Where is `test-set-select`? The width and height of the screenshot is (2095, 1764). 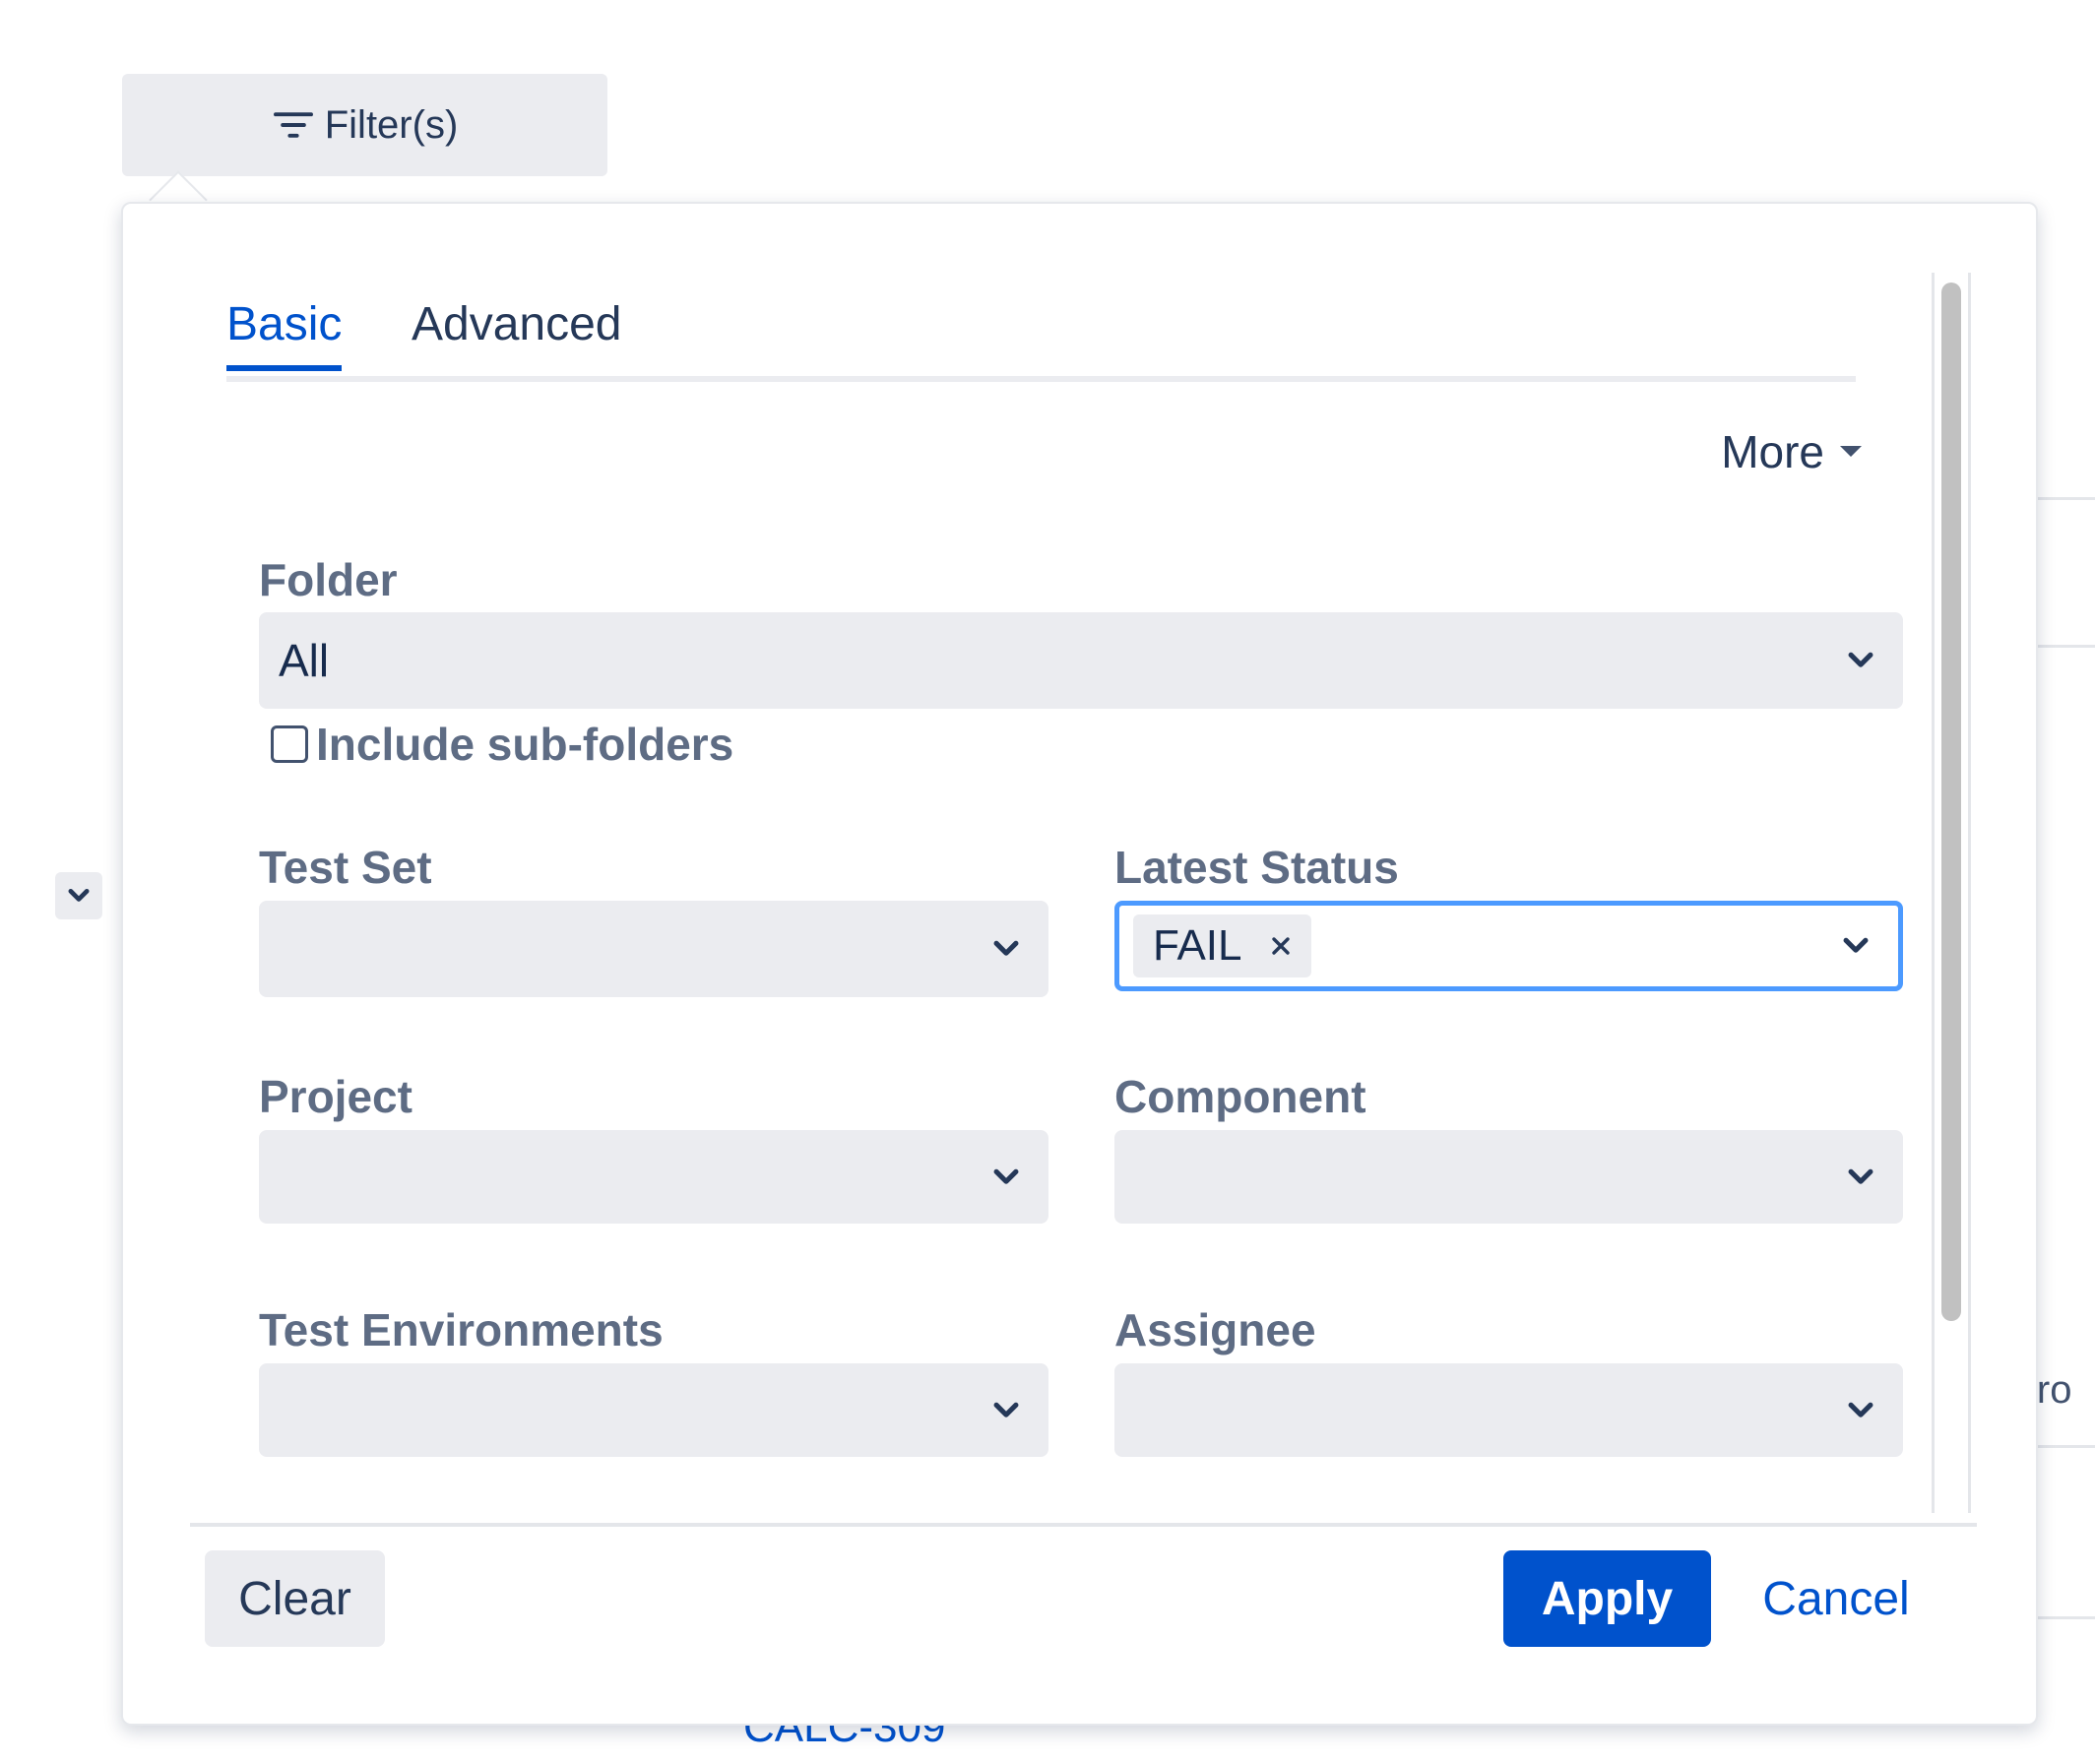 test-set-select is located at coordinates (653, 949).